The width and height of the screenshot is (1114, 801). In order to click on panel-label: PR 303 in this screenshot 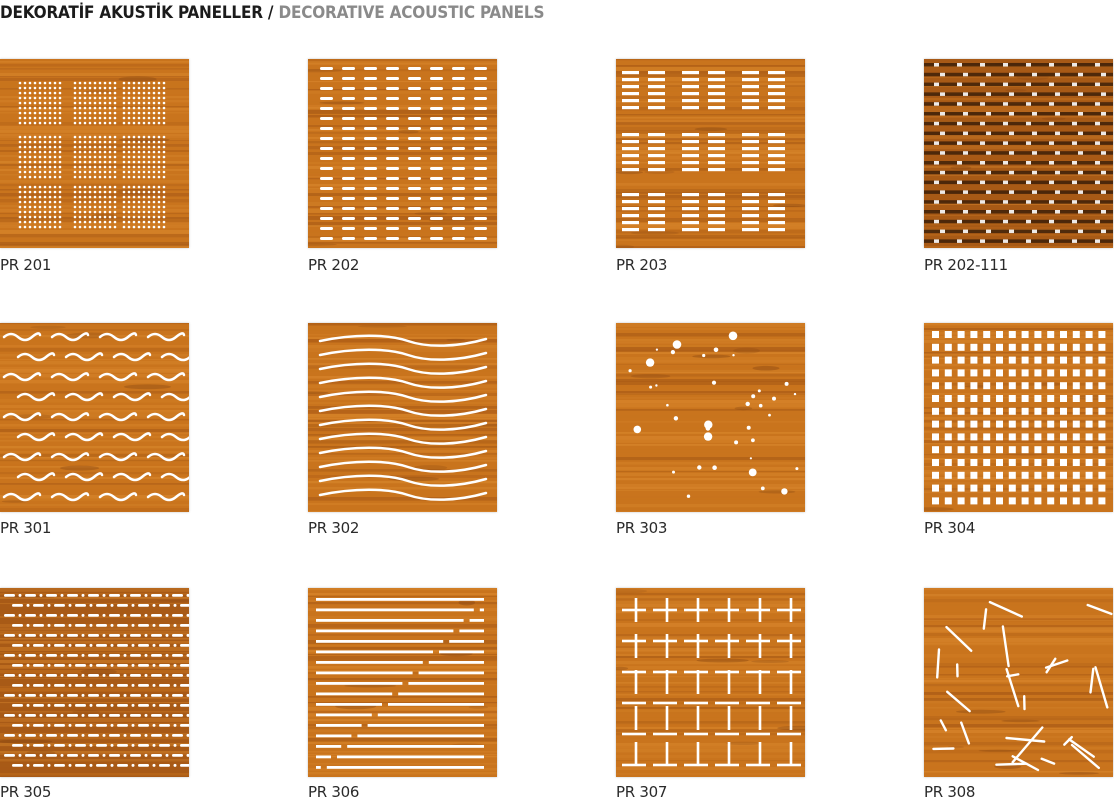, I will do `click(641, 528)`.